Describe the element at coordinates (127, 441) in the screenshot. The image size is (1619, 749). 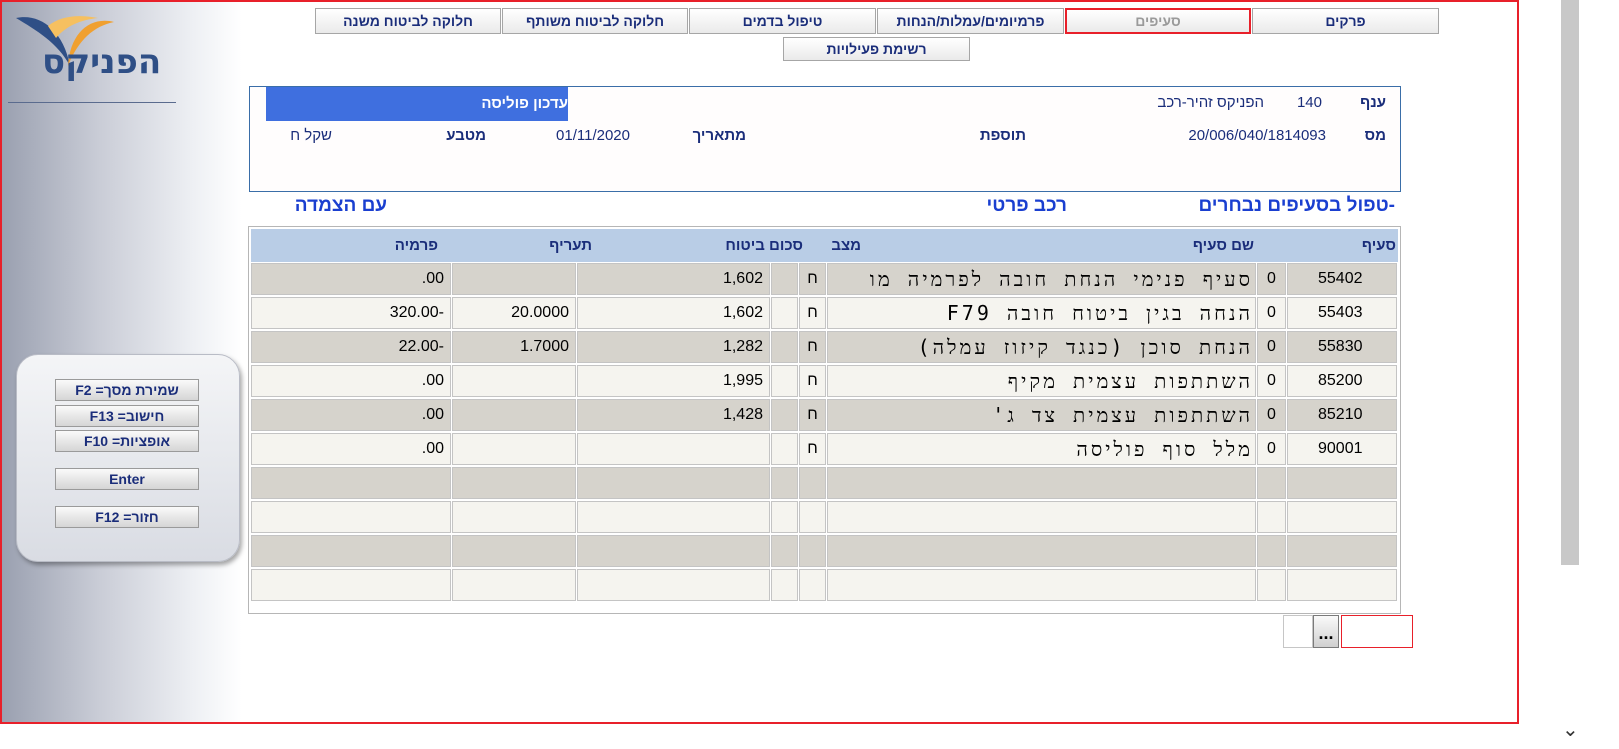
I see `options-button: אופציות= F10` at that location.